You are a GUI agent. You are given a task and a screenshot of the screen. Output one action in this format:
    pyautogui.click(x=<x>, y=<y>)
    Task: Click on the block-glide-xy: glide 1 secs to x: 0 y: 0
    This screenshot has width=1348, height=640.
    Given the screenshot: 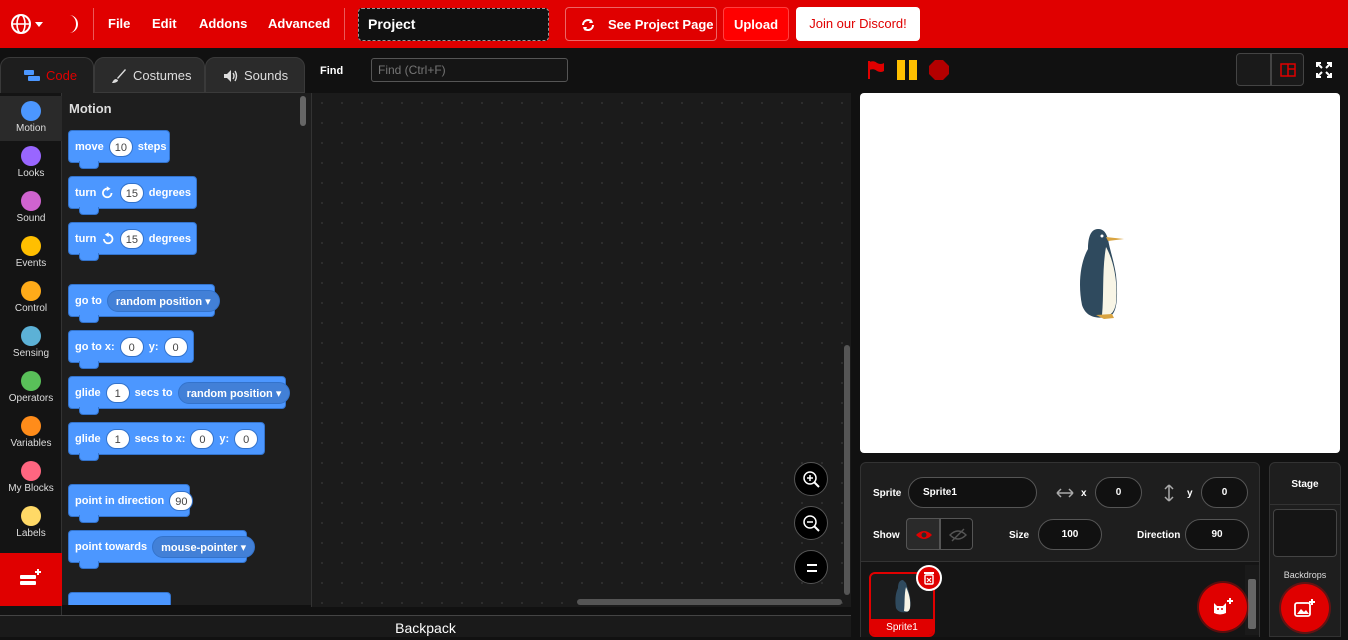 What is the action you would take?
    pyautogui.click(x=166, y=441)
    